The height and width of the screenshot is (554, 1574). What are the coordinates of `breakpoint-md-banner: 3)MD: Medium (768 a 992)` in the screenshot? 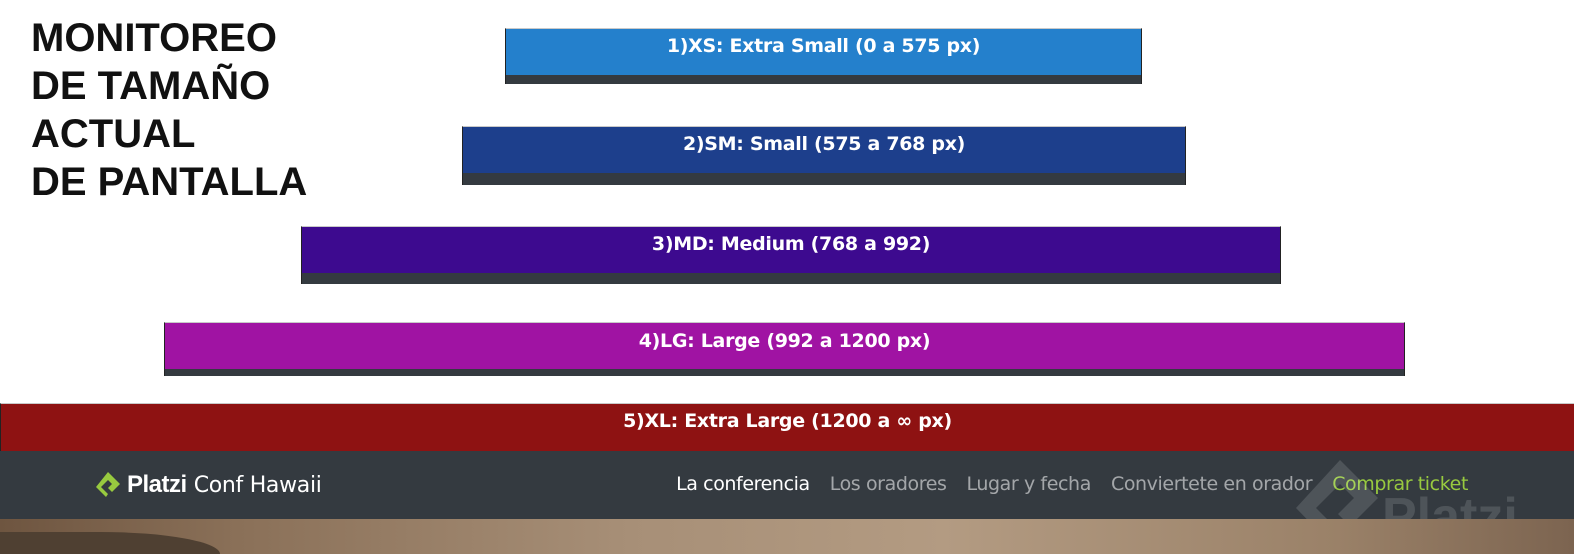 It's located at (791, 255).